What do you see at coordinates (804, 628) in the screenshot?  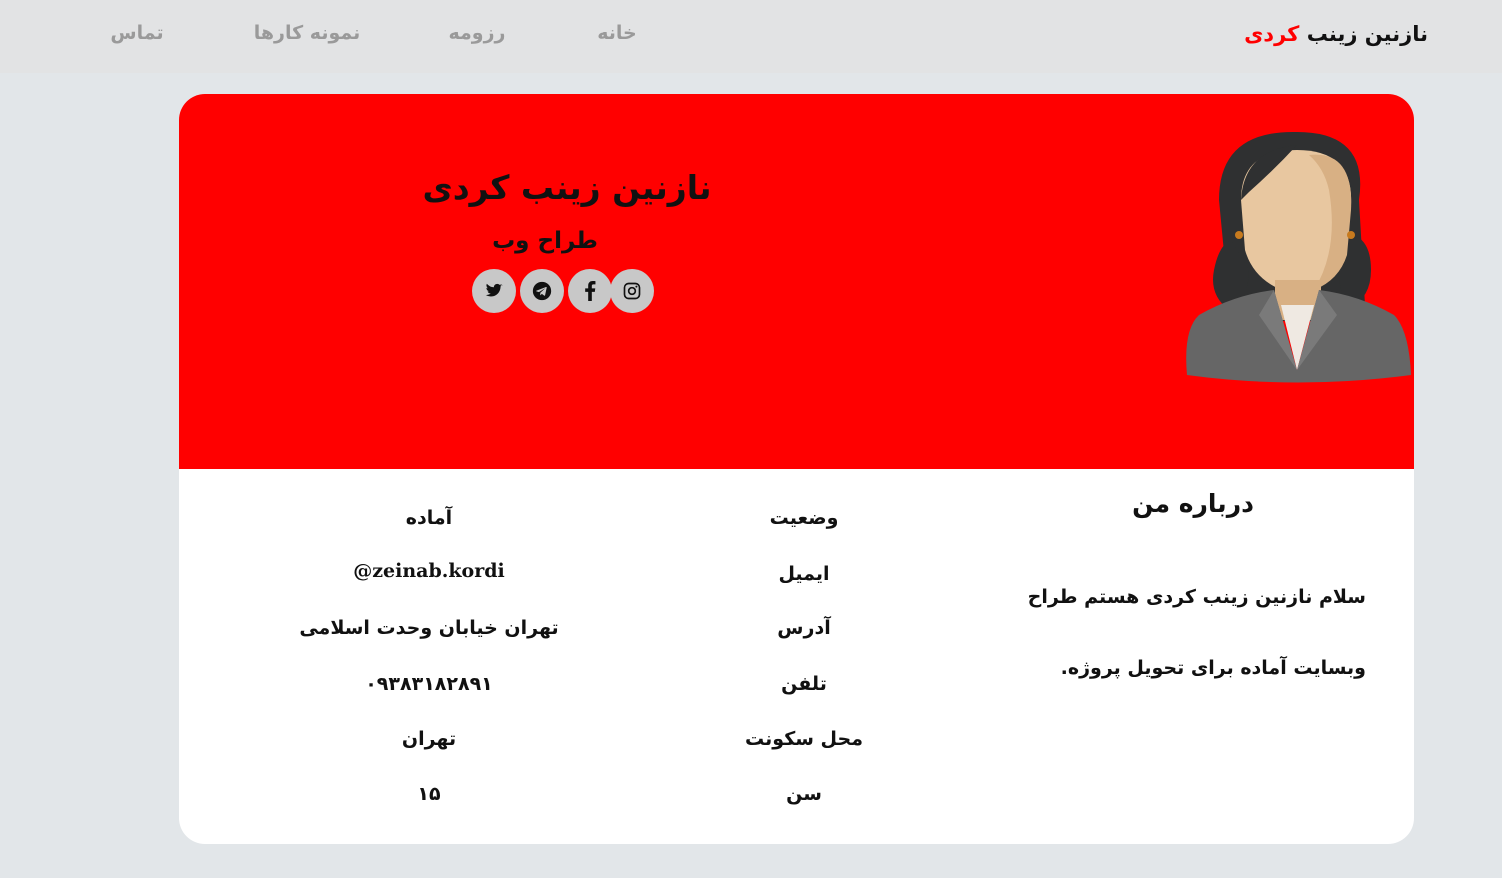 I see `address-label: آدرس` at bounding box center [804, 628].